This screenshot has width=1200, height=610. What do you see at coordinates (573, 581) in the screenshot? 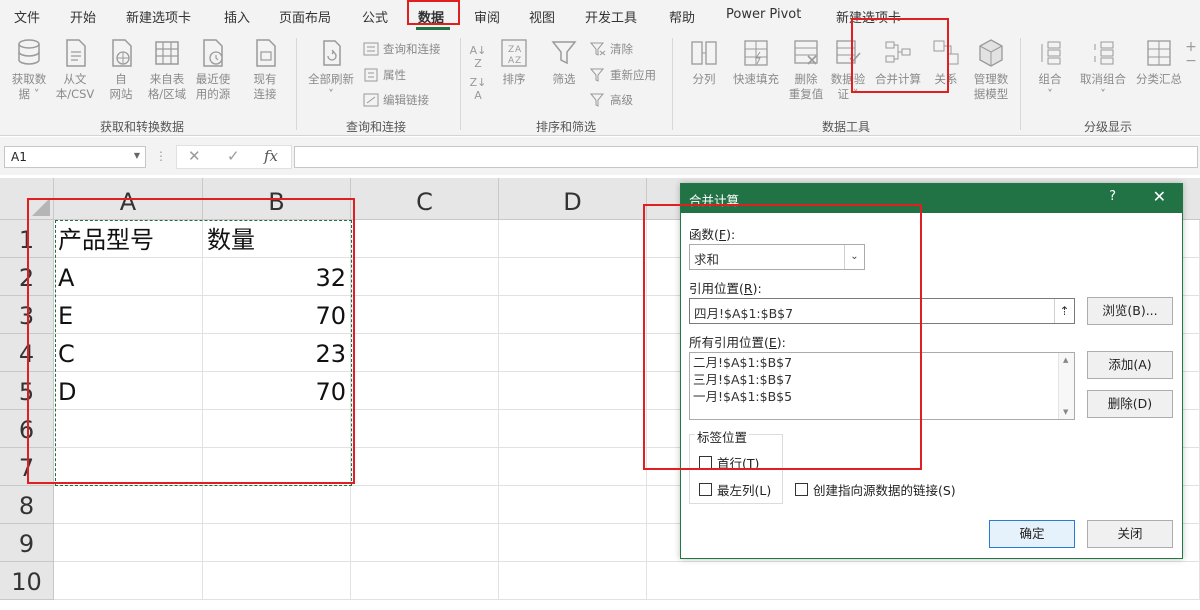
I see `cell-d10` at bounding box center [573, 581].